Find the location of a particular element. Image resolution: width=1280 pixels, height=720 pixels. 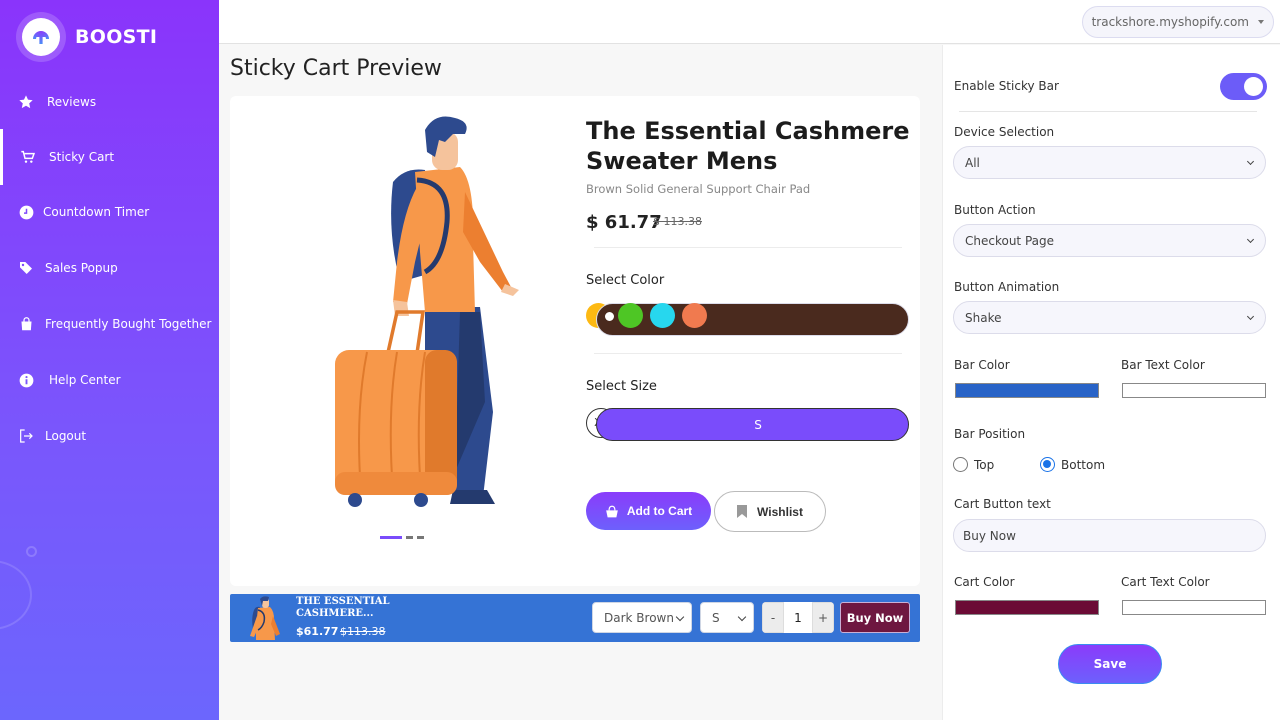

select-color-label: Select Color is located at coordinates (625, 280).